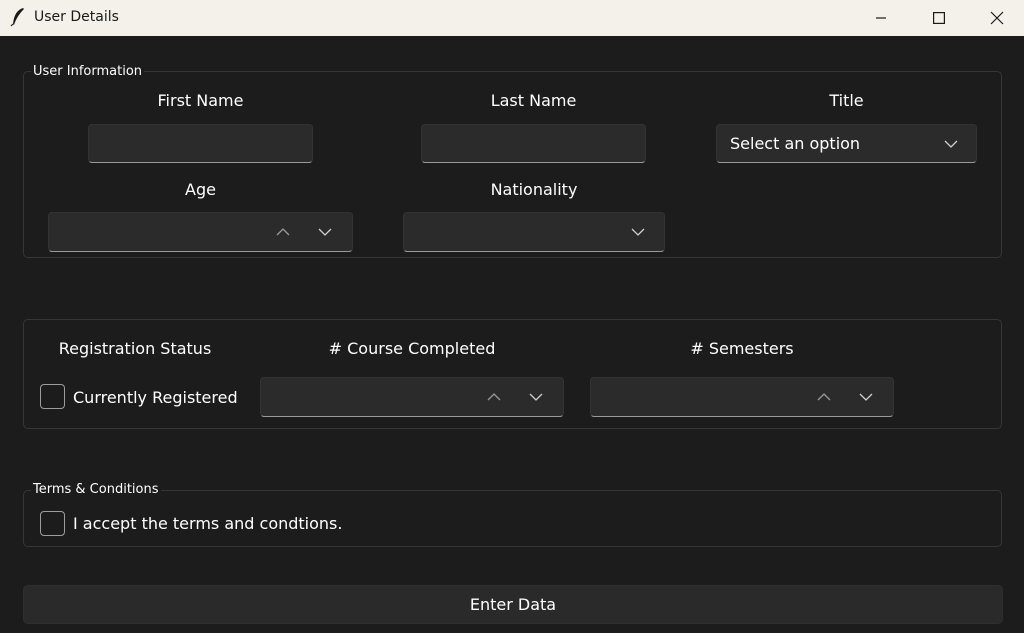  I want to click on semesters-label: # Semesters, so click(742, 348).